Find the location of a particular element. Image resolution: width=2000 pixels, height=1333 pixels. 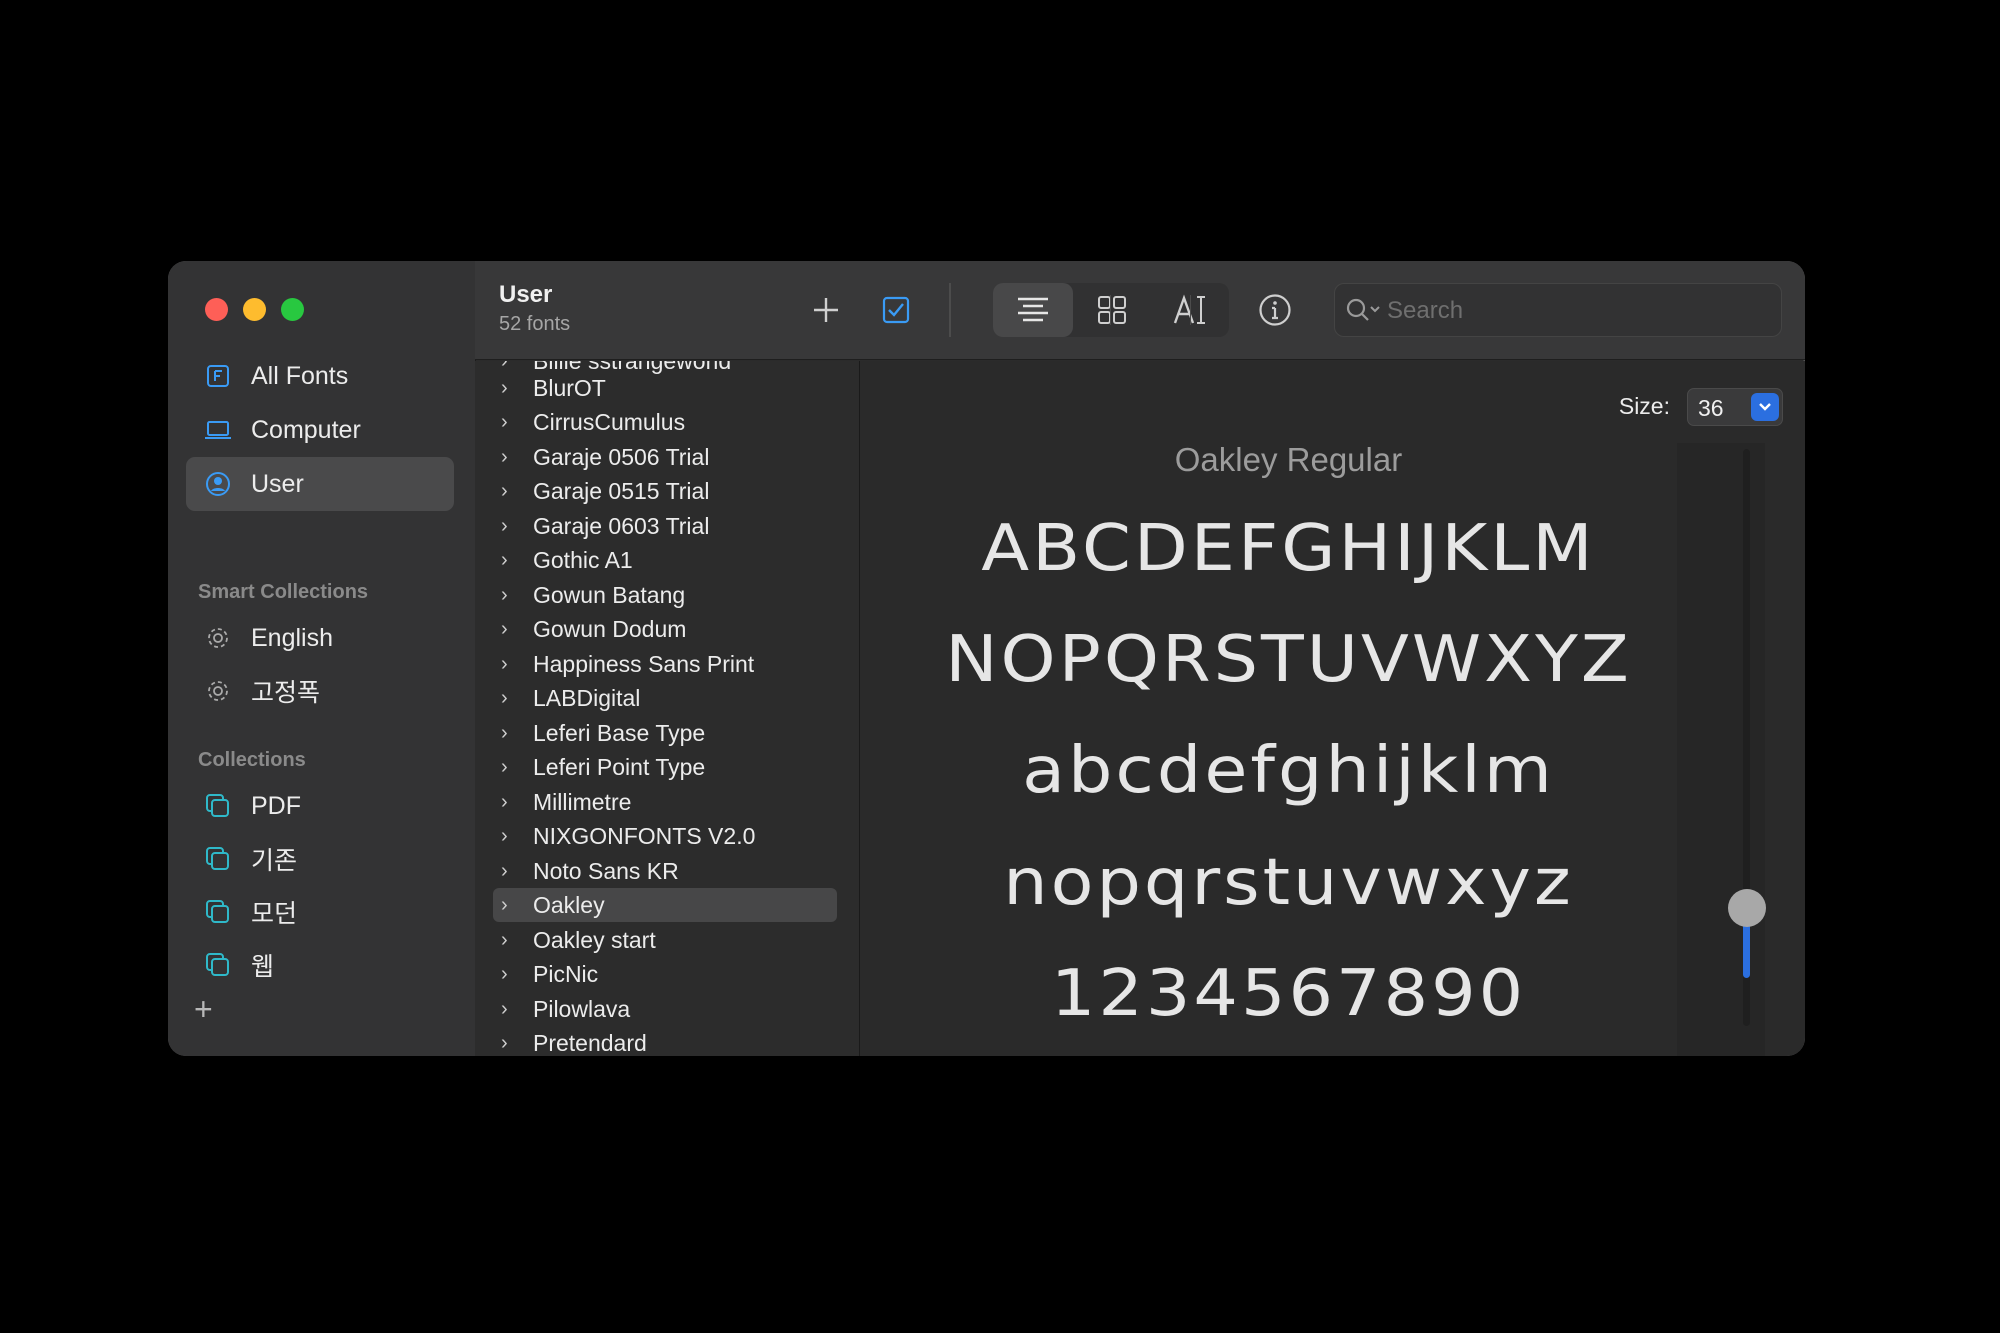

checkbox-icon is located at coordinates (896, 310).